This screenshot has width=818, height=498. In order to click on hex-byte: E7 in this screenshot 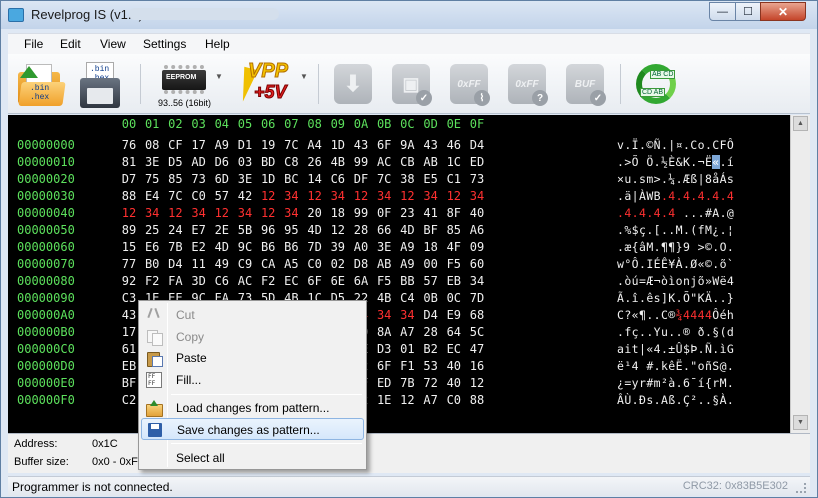, I will do `click(199, 230)`.